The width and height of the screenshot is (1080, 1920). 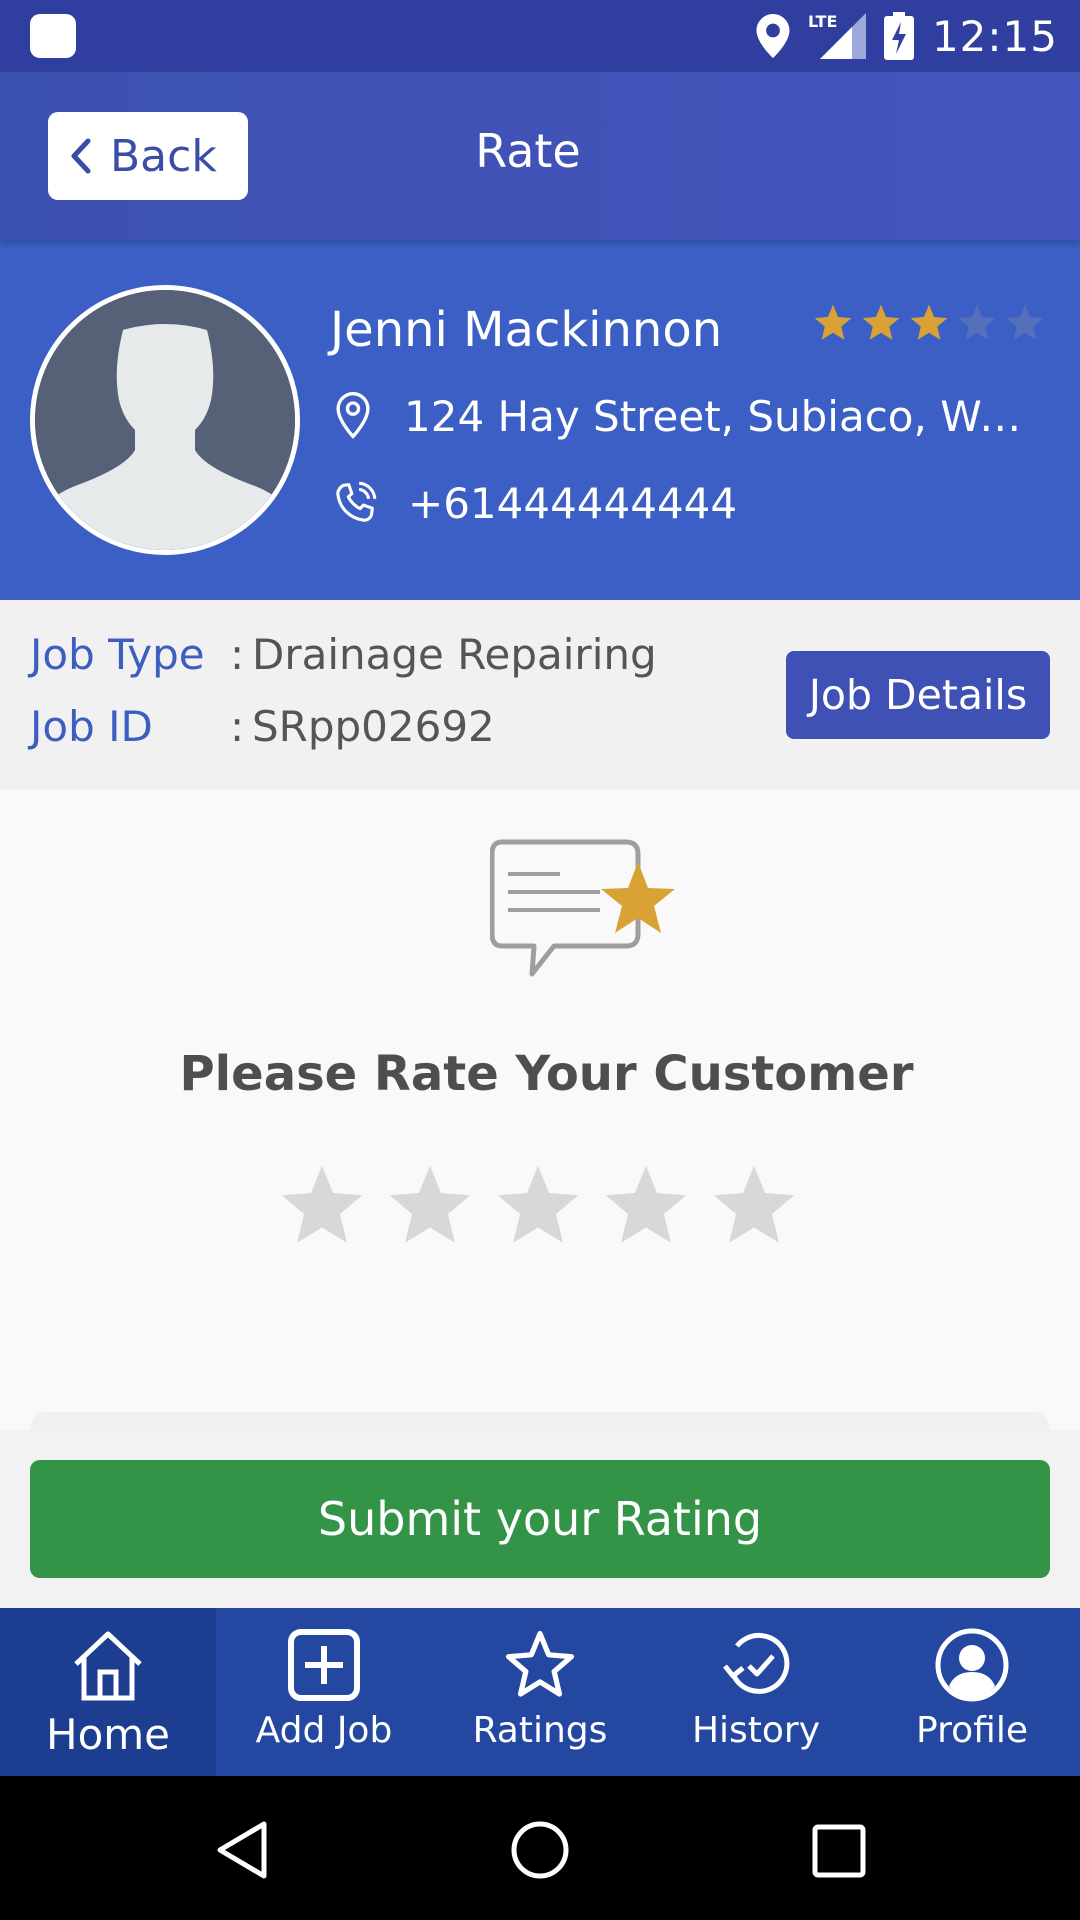 What do you see at coordinates (972, 1730) in the screenshot?
I see `nav-profile-label: Profile` at bounding box center [972, 1730].